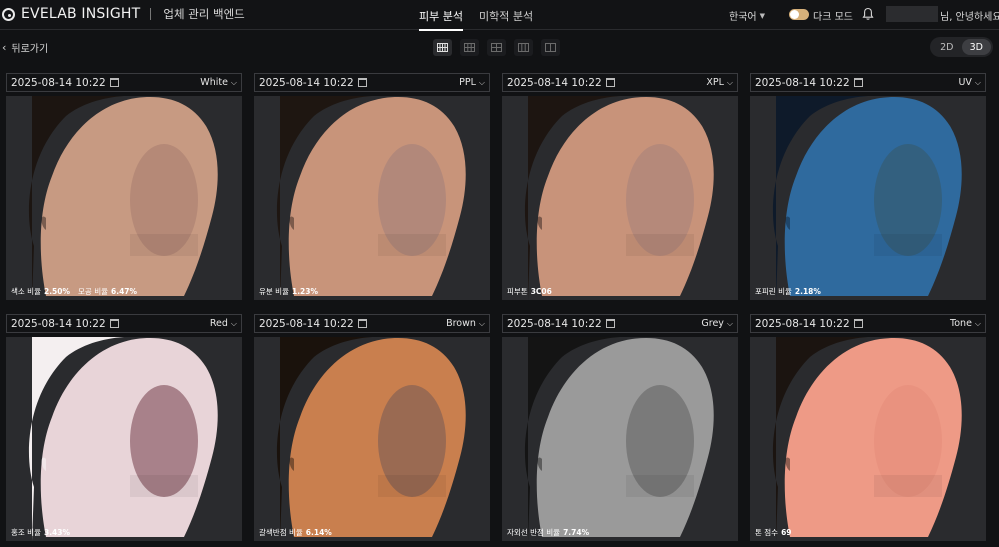 The width and height of the screenshot is (999, 547). I want to click on metric-item: 톤 점수 69, so click(773, 532).